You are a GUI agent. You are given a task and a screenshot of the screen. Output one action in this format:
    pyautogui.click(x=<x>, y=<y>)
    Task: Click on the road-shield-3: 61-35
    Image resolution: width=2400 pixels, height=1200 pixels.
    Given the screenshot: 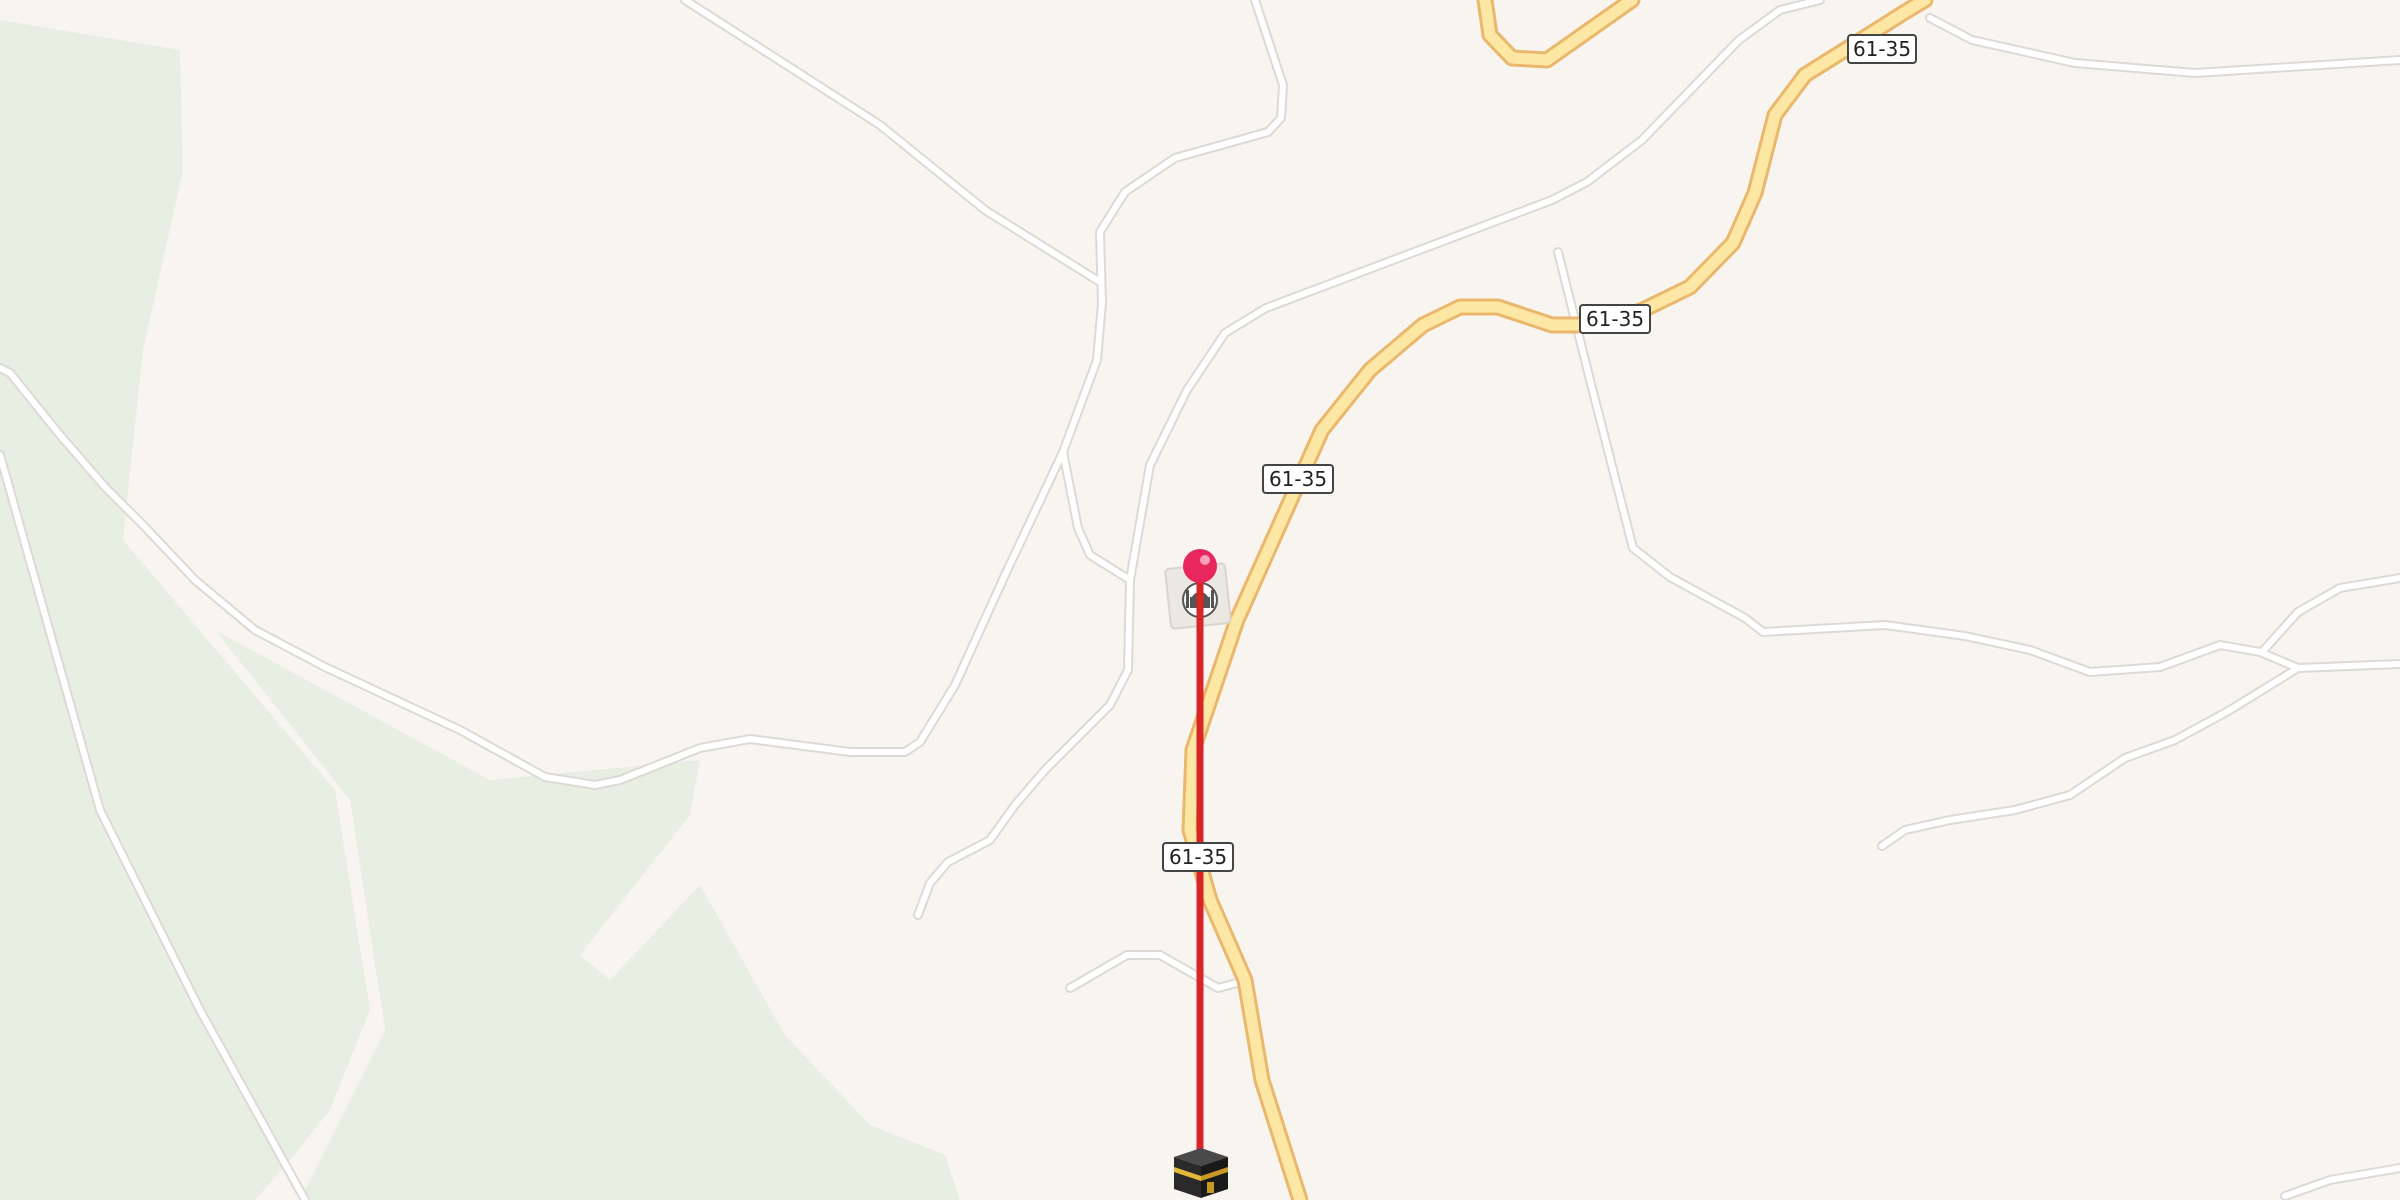 What is the action you would take?
    pyautogui.click(x=1298, y=479)
    